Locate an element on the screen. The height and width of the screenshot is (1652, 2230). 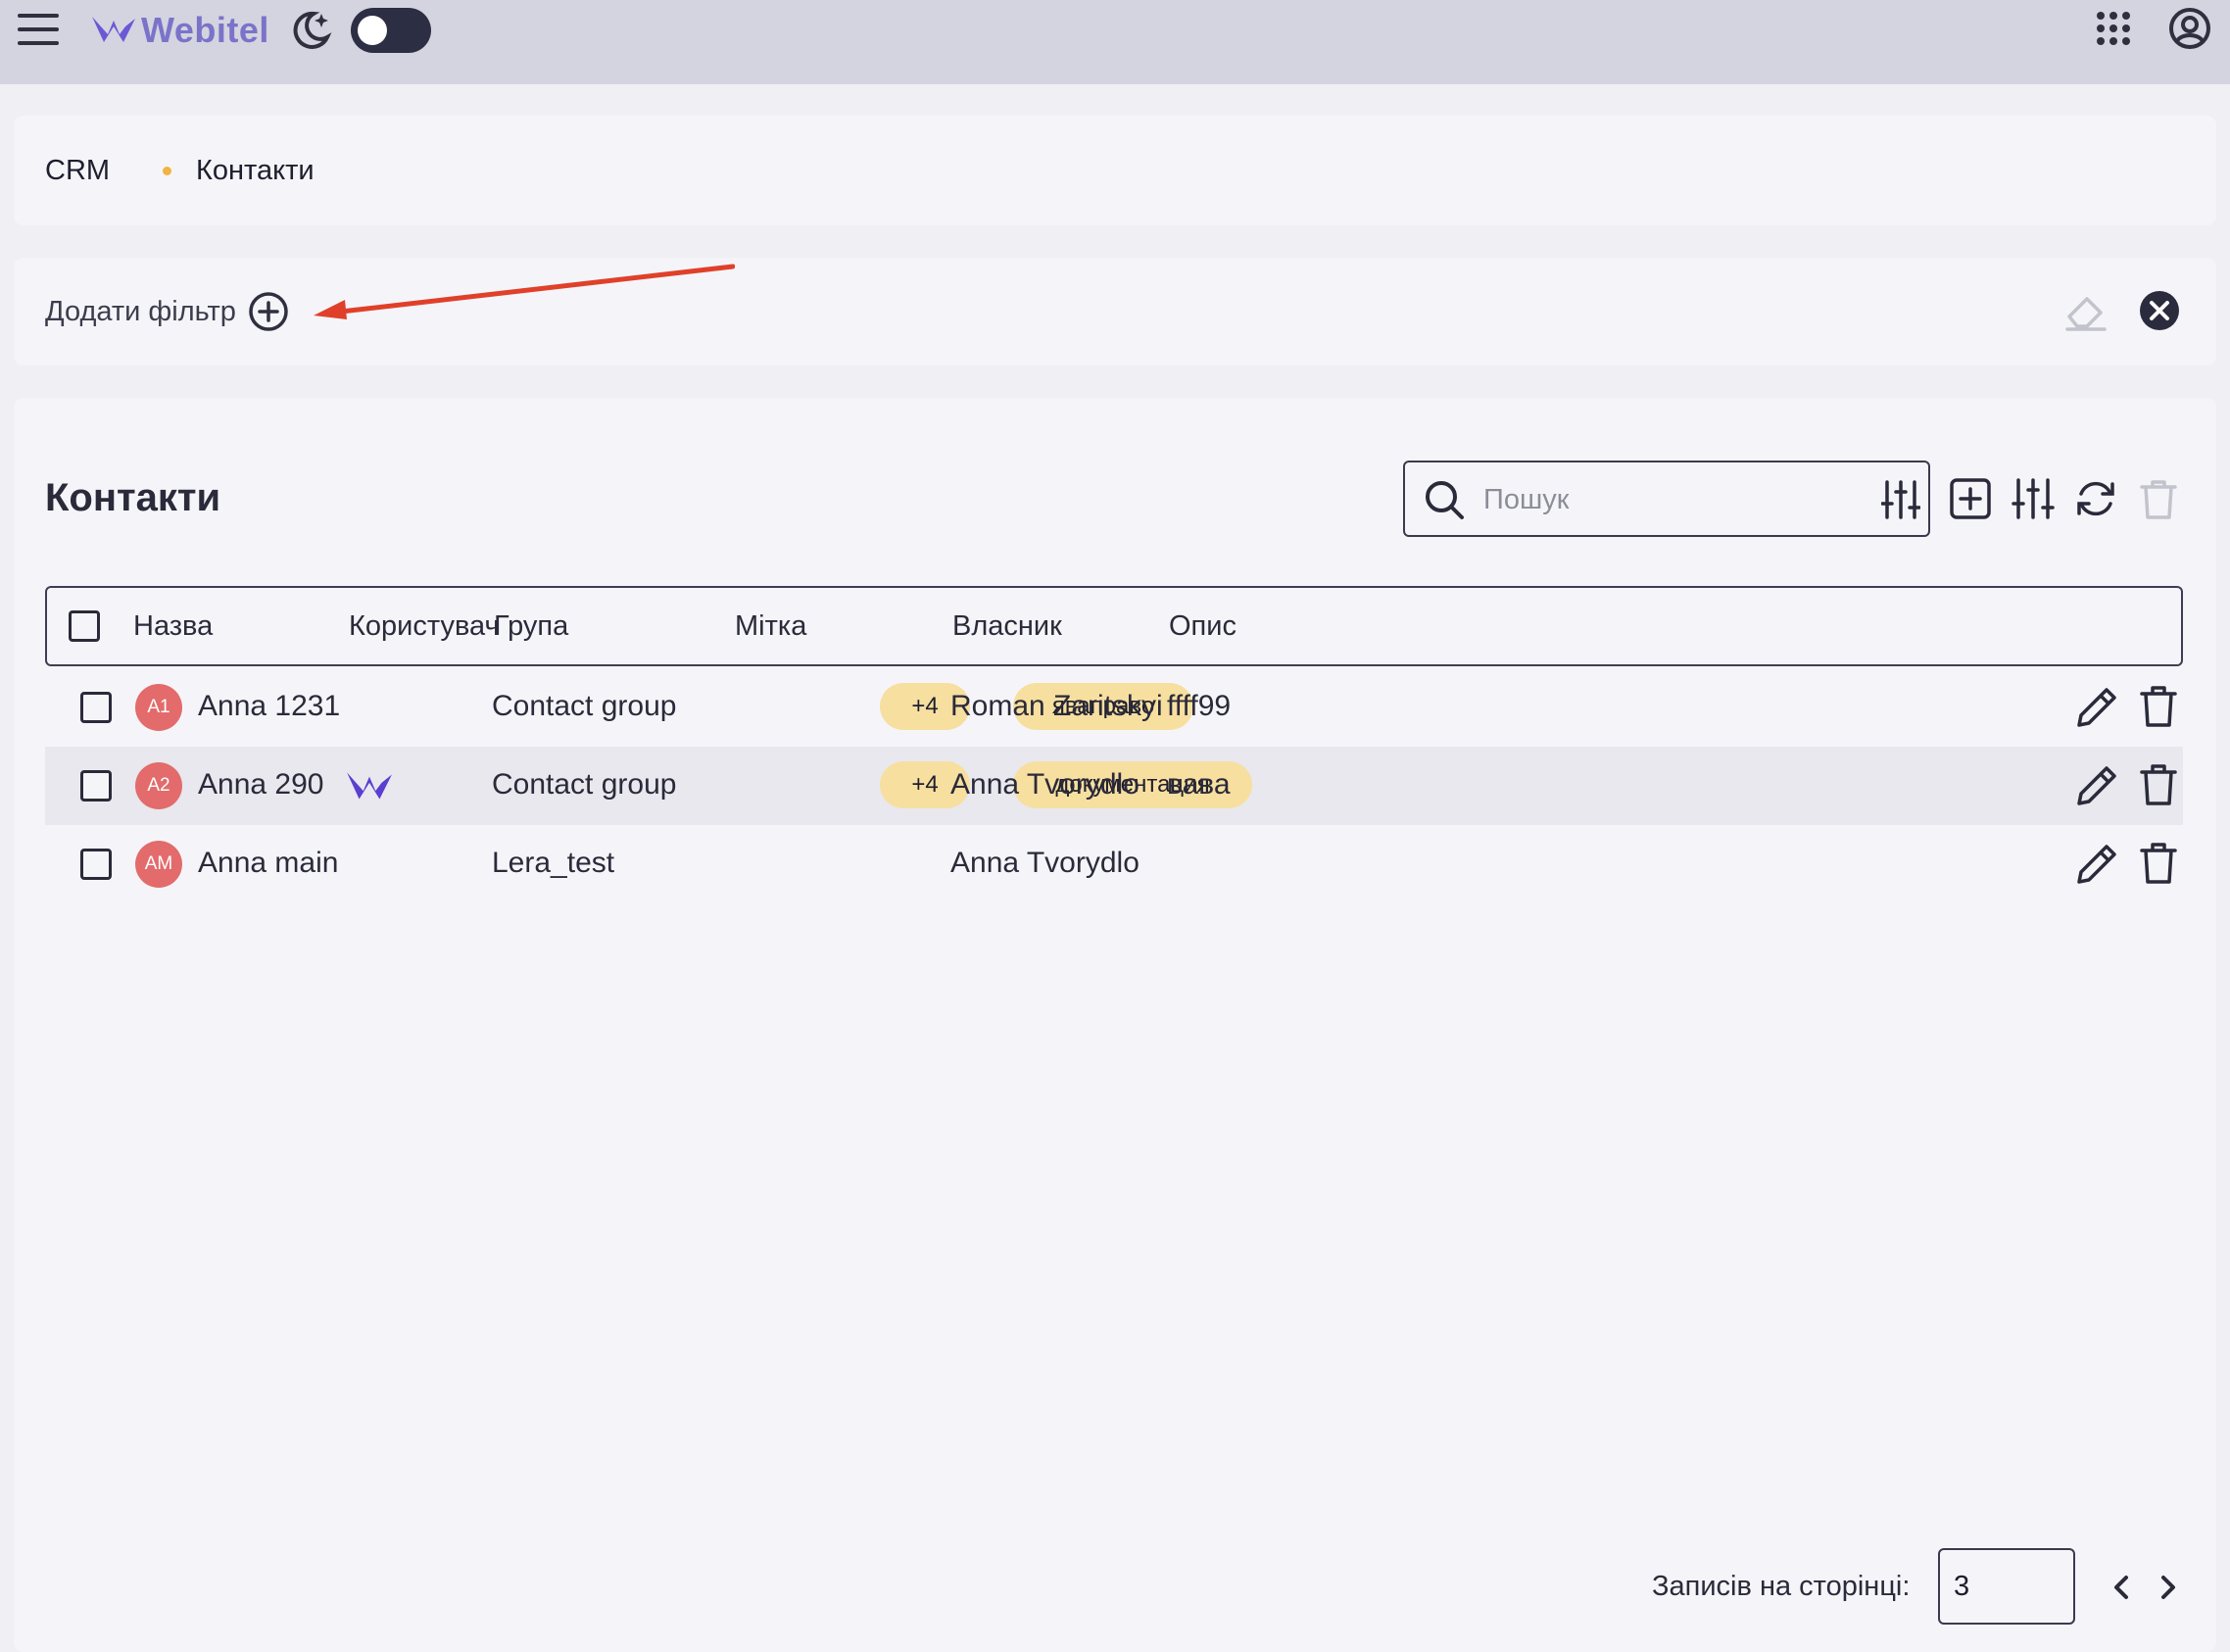
column-header-owner: Власник is located at coordinates (1007, 626).